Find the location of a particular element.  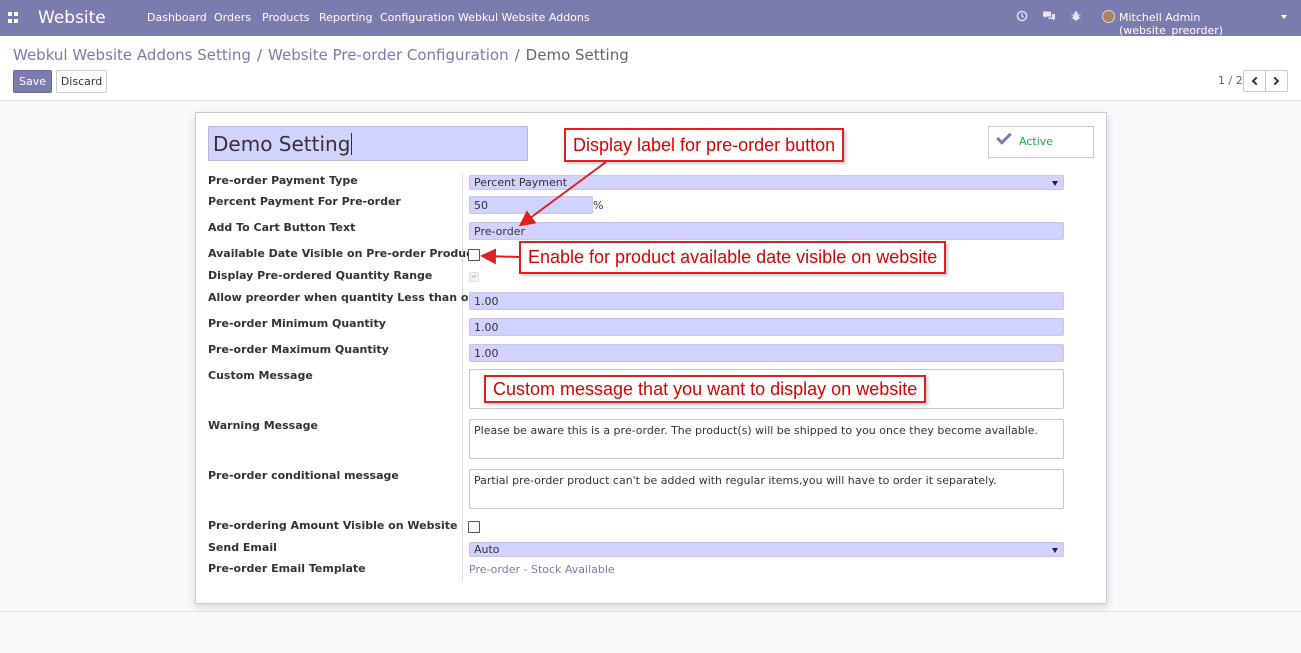

arrow-to-cart-button-text is located at coordinates (562, 194).